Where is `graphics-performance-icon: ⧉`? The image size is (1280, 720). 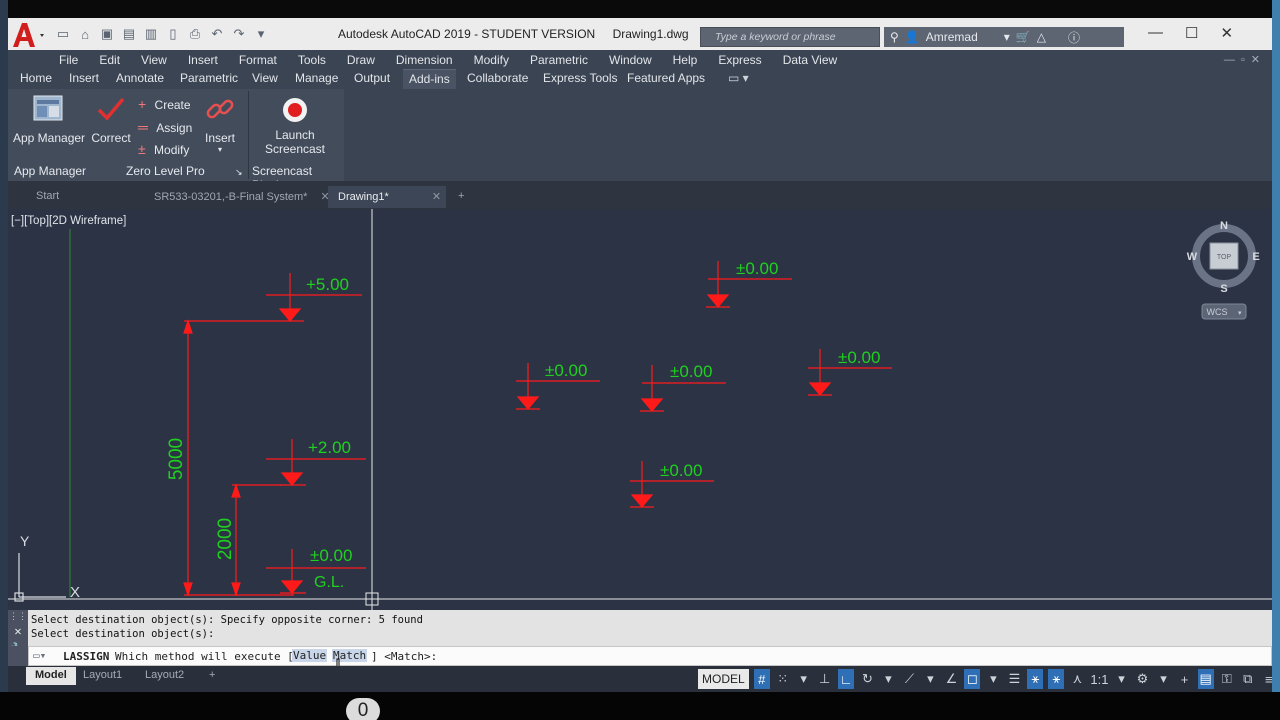
graphics-performance-icon: ⧉ is located at coordinates (1248, 679).